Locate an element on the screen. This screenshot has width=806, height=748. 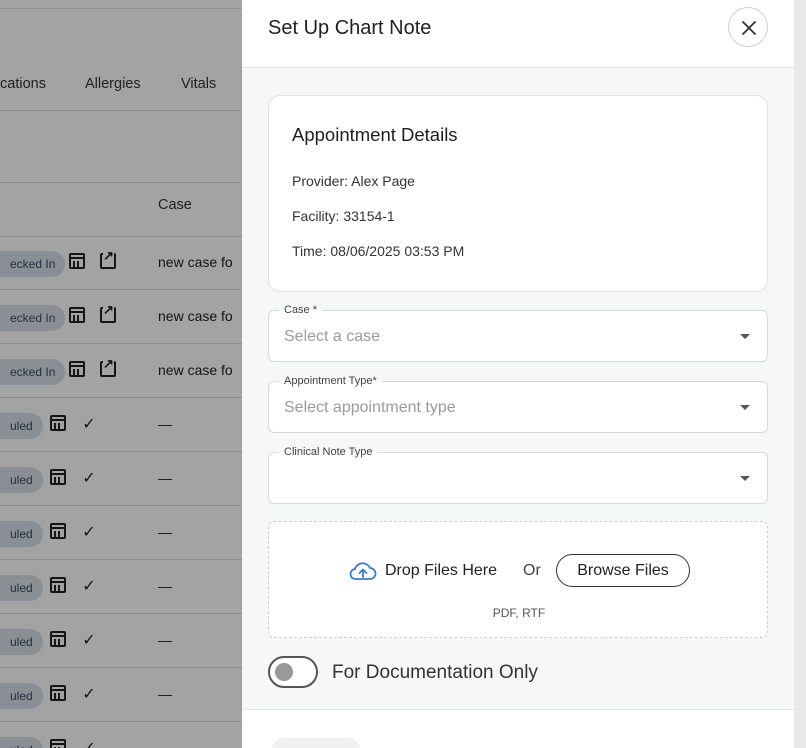
case-placeholder: Select a case is located at coordinates (332, 336).